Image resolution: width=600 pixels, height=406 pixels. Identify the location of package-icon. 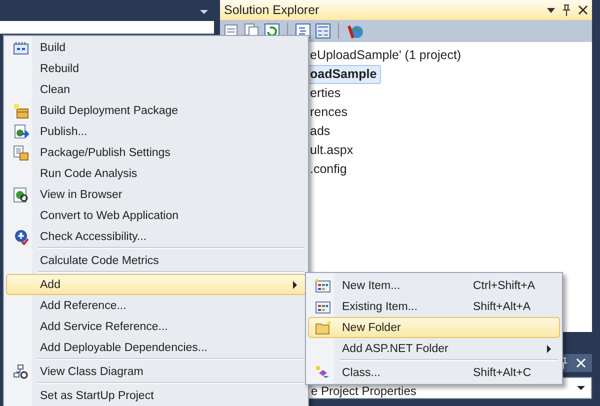
(21, 110).